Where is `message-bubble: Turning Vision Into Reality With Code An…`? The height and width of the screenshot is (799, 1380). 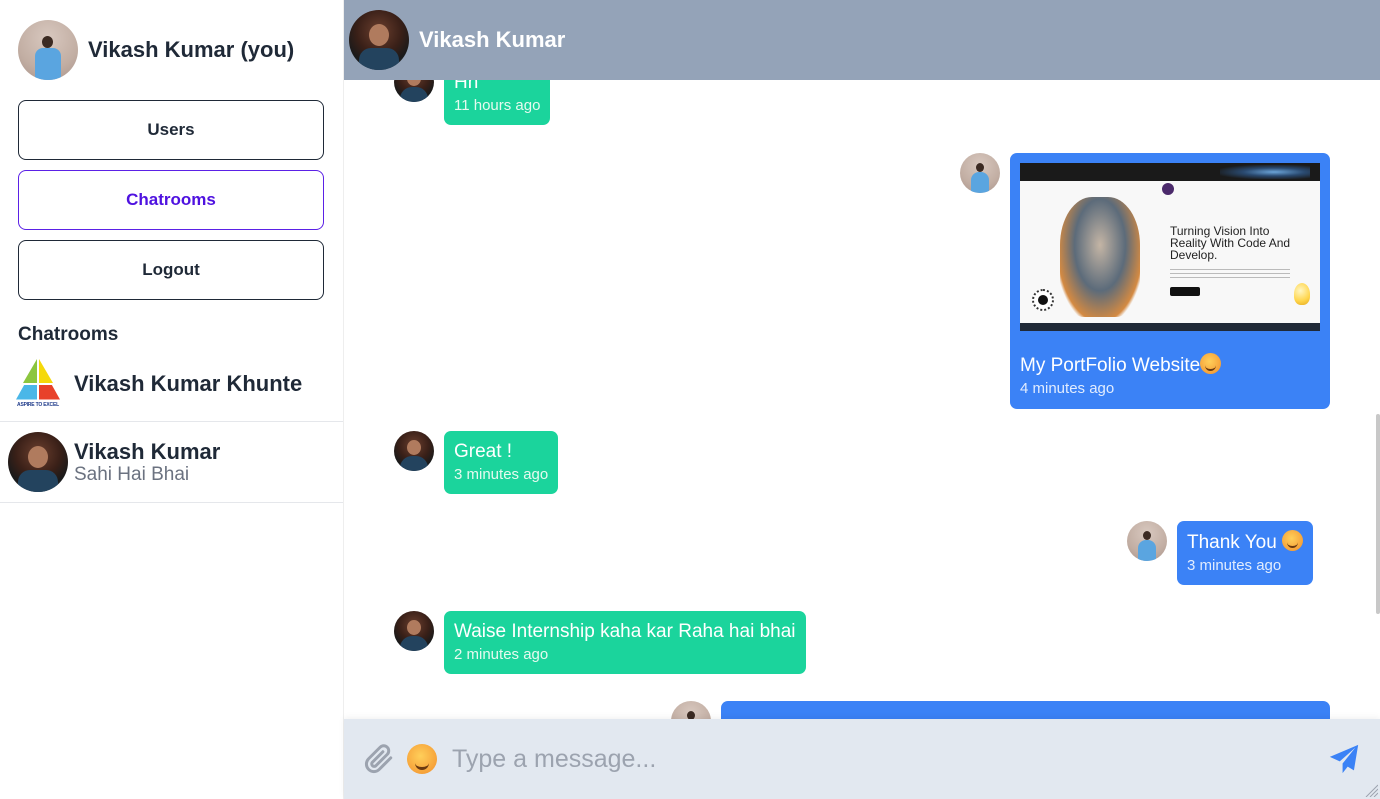
message-bubble: Turning Vision Into Reality With Code An… is located at coordinates (1170, 281).